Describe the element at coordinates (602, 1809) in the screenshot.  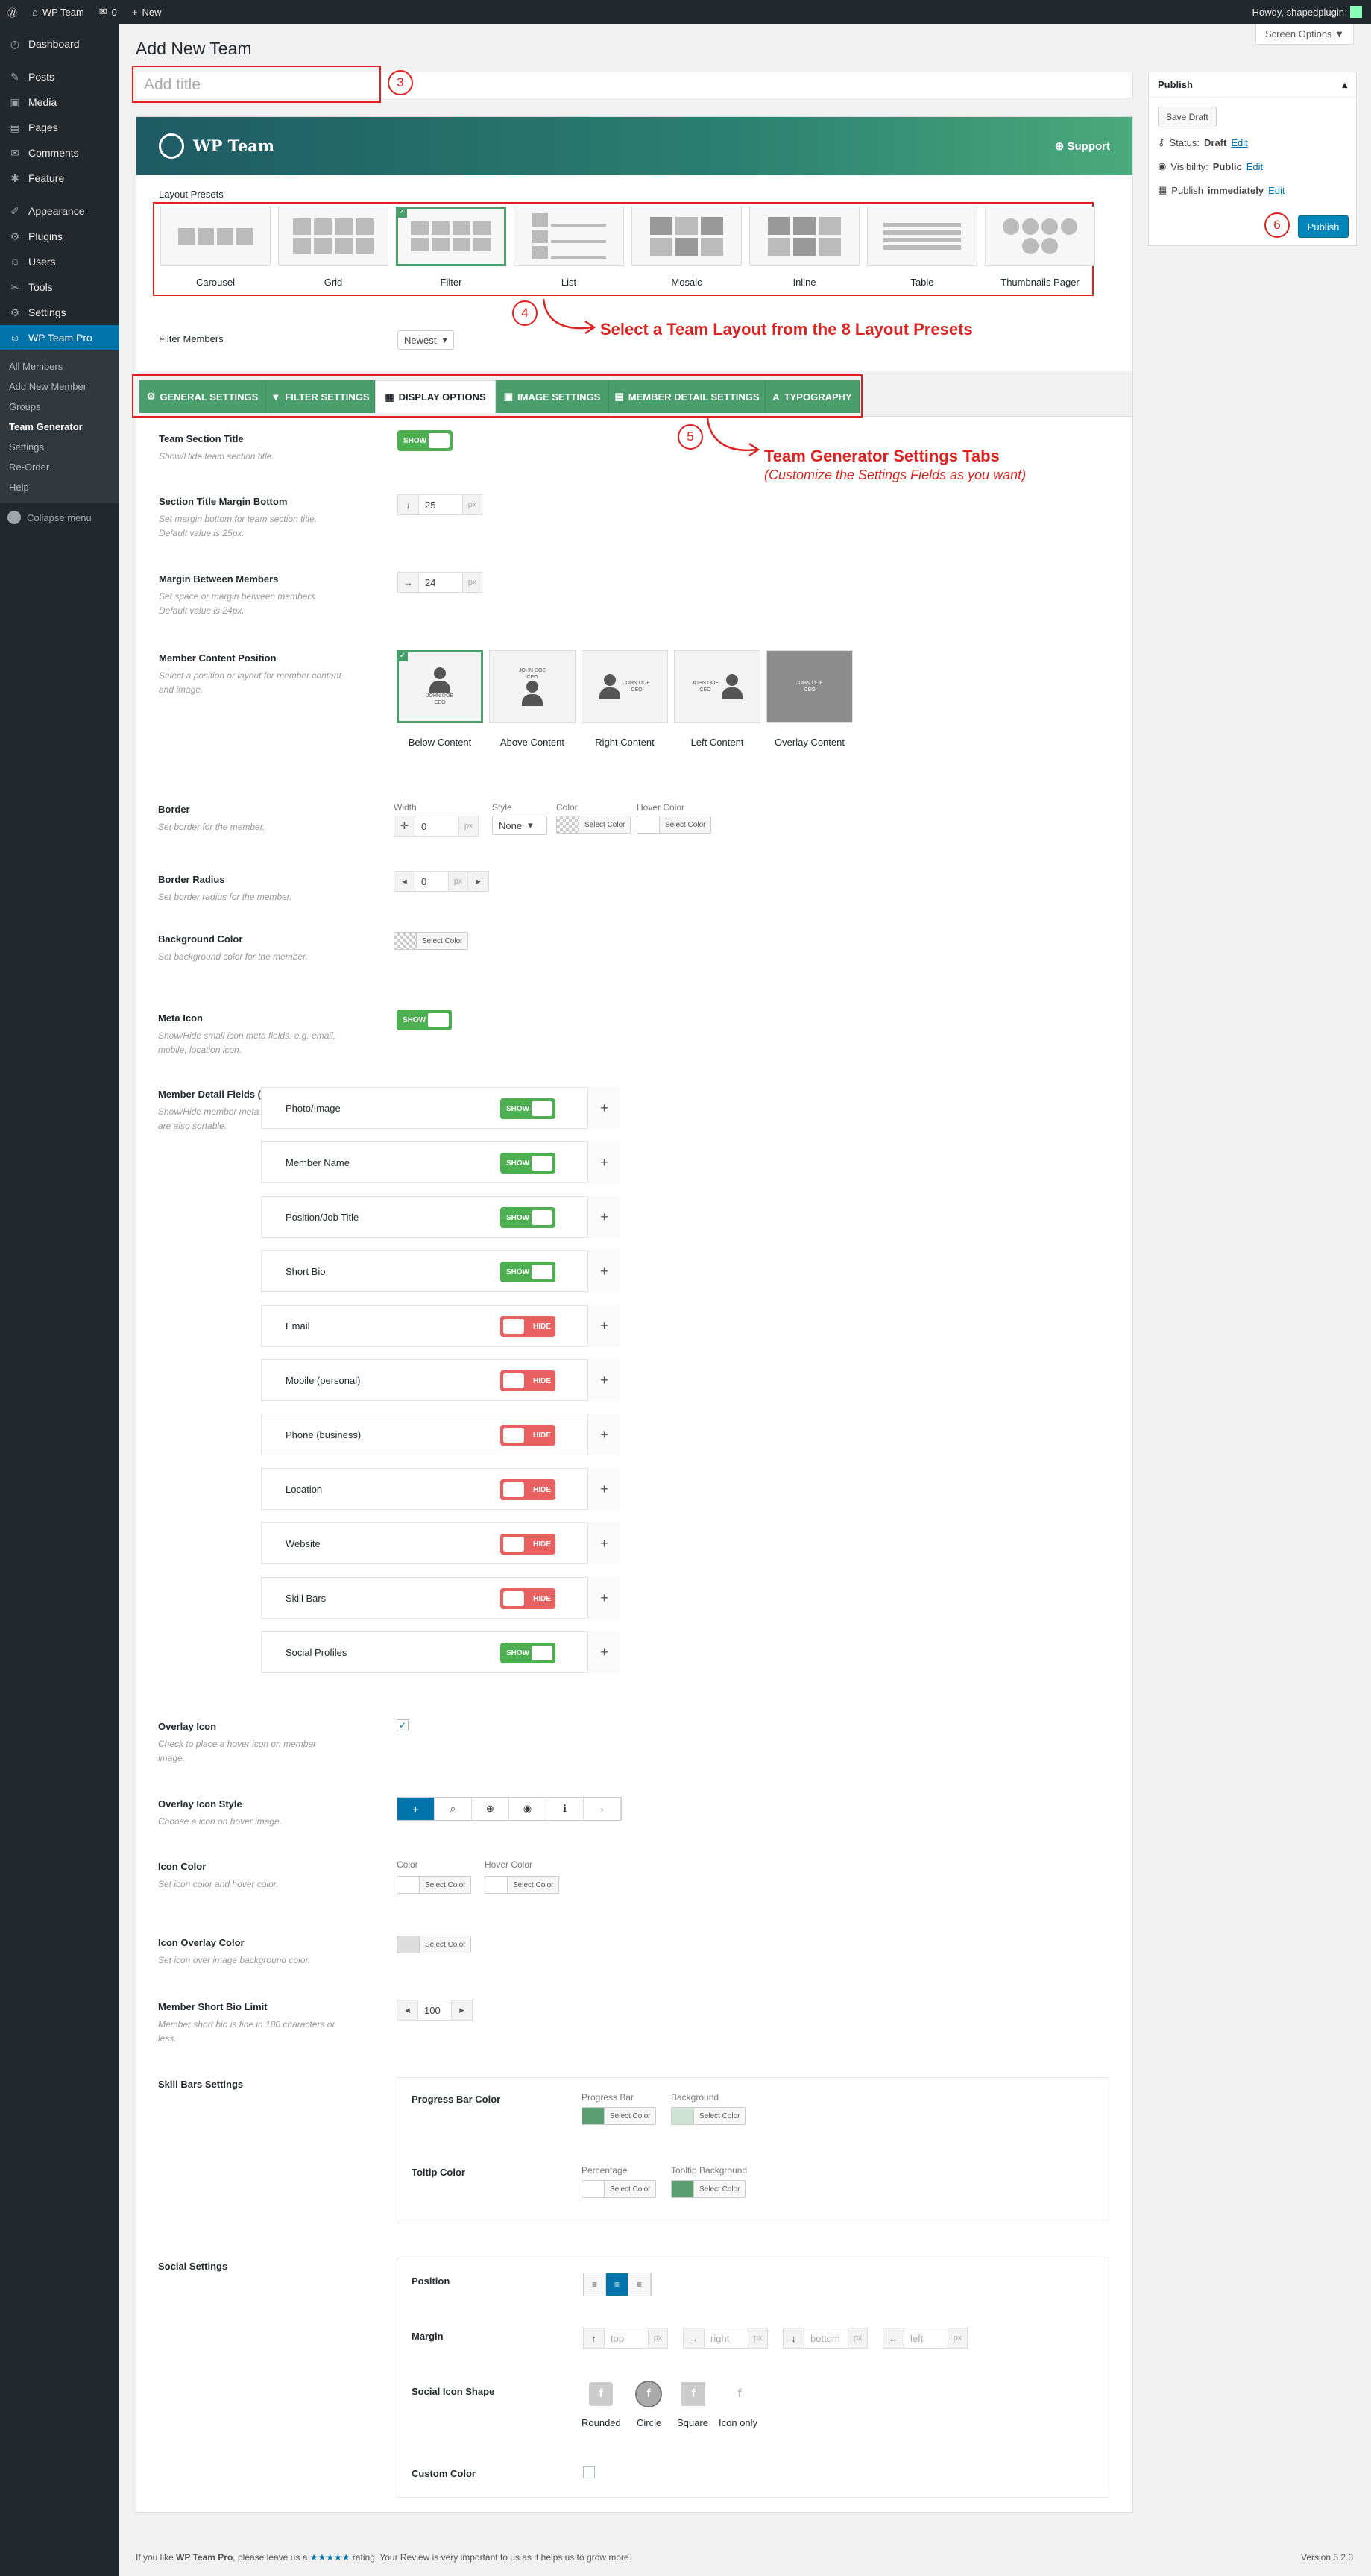
I see `chevron-right-icon: ›` at that location.